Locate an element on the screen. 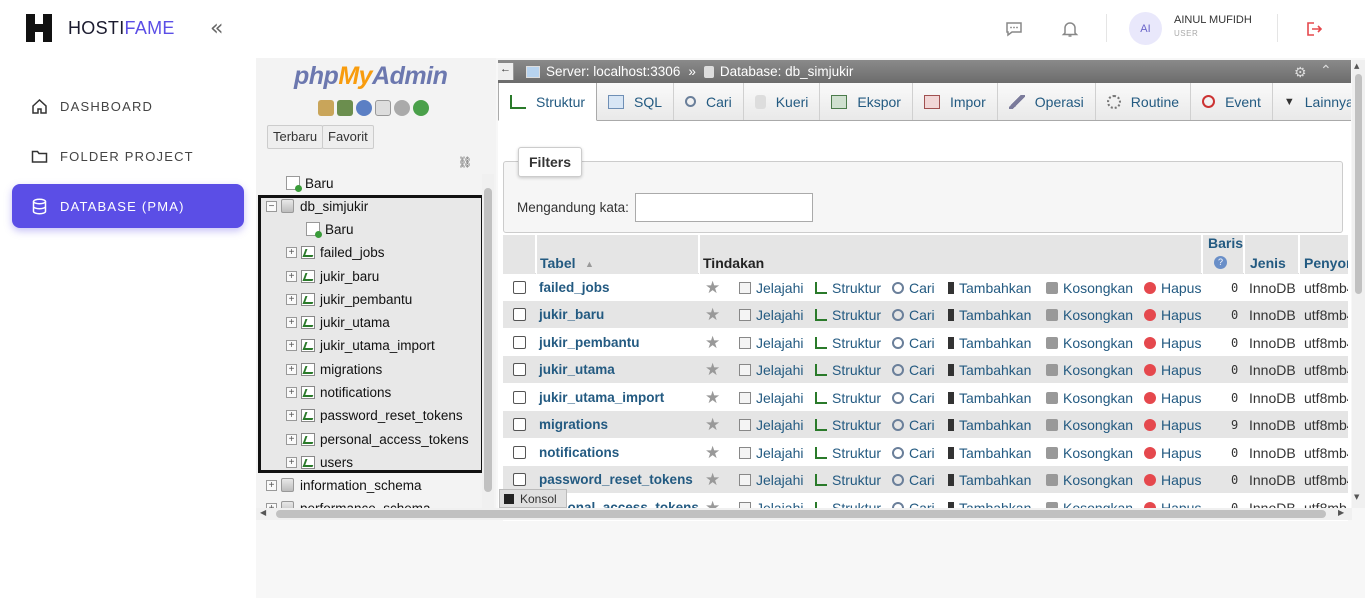 Image resolution: width=1365 pixels, height=598 pixels. scroll-down-icon: ▼ is located at coordinates (1356, 497).